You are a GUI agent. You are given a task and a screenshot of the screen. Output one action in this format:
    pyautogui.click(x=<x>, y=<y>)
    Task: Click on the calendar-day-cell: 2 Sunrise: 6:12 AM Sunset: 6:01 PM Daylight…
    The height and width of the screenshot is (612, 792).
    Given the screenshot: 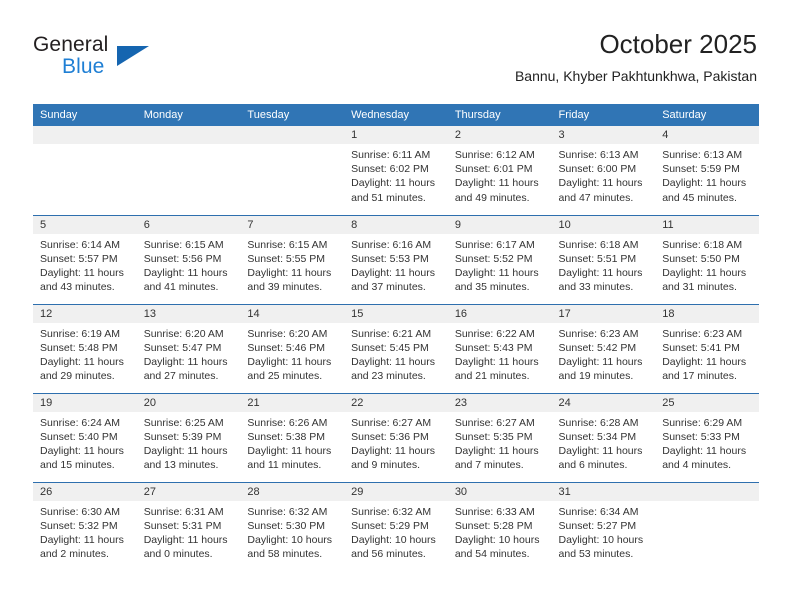 What is the action you would take?
    pyautogui.click(x=499, y=170)
    